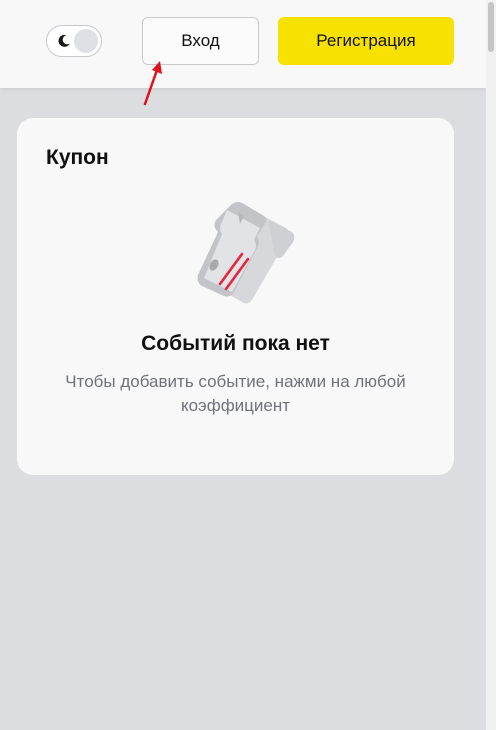 The image size is (496, 730). I want to click on scrollbar-thumb, so click(491, 27).